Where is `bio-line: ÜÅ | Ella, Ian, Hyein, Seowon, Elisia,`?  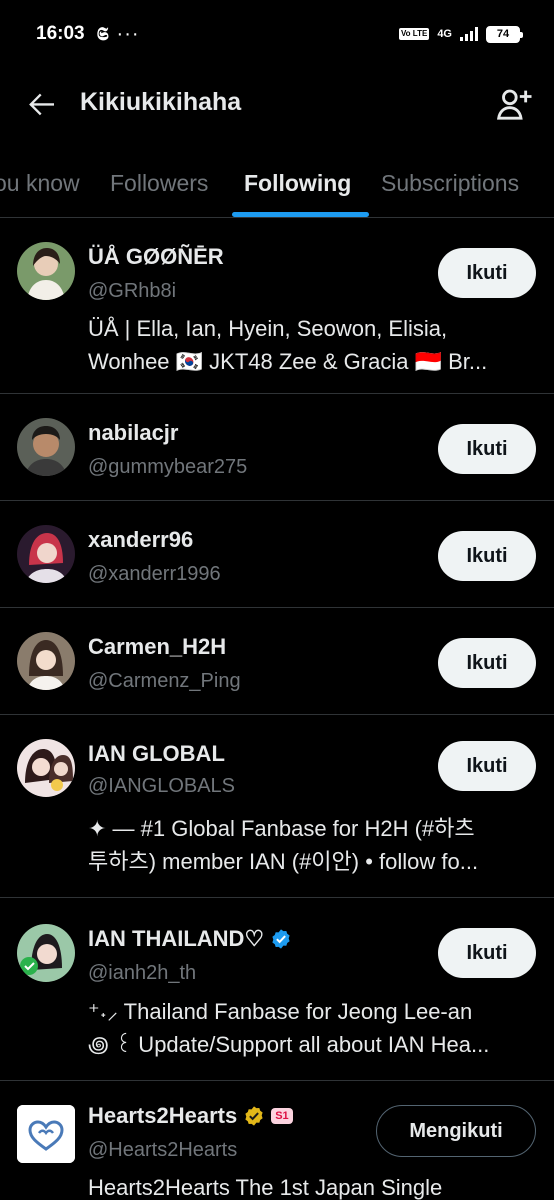 bio-line: ÜÅ | Ella, Ian, Hyein, Seowon, Elisia, is located at coordinates (268, 328).